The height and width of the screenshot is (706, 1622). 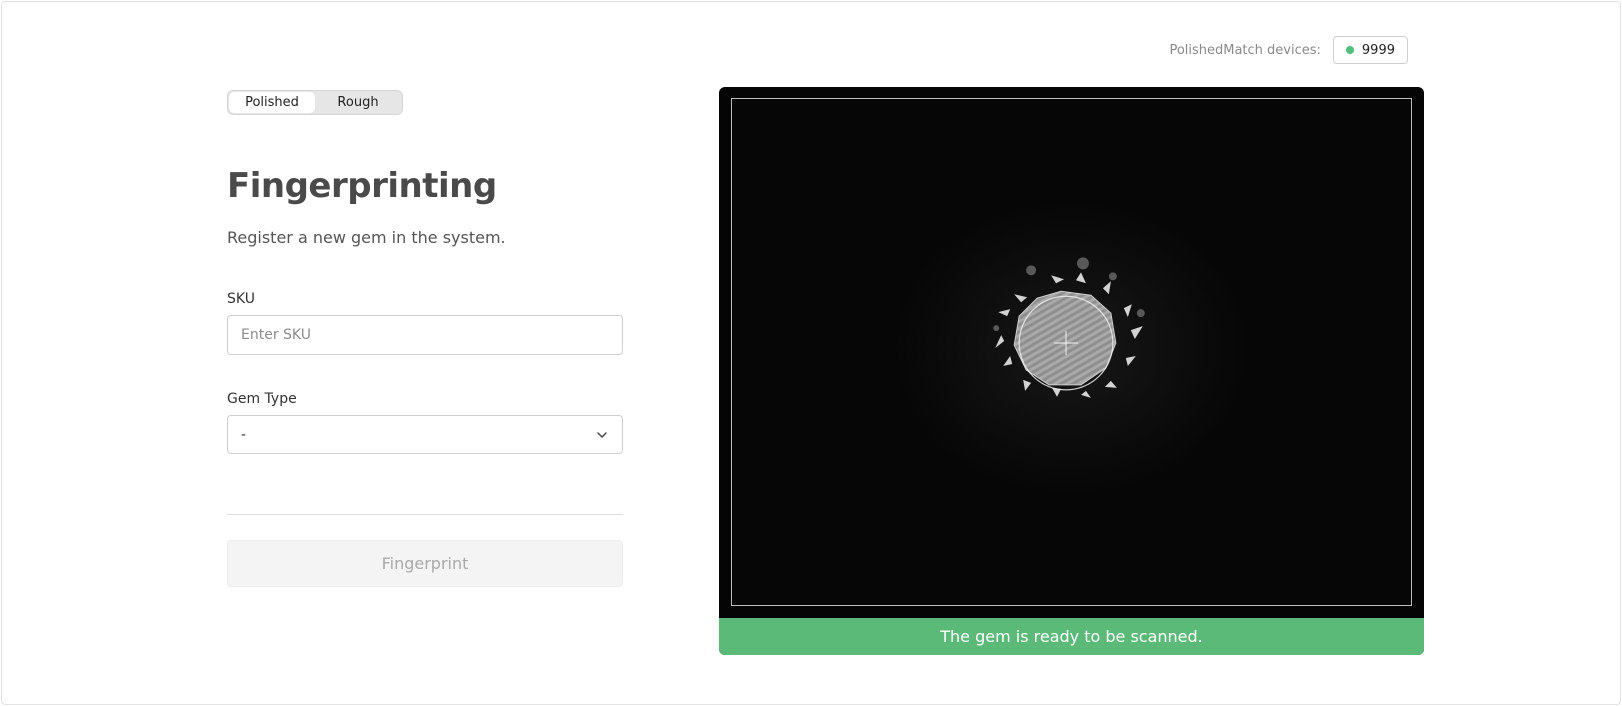 I want to click on mode-toggle: Polished Rough, so click(x=315, y=102).